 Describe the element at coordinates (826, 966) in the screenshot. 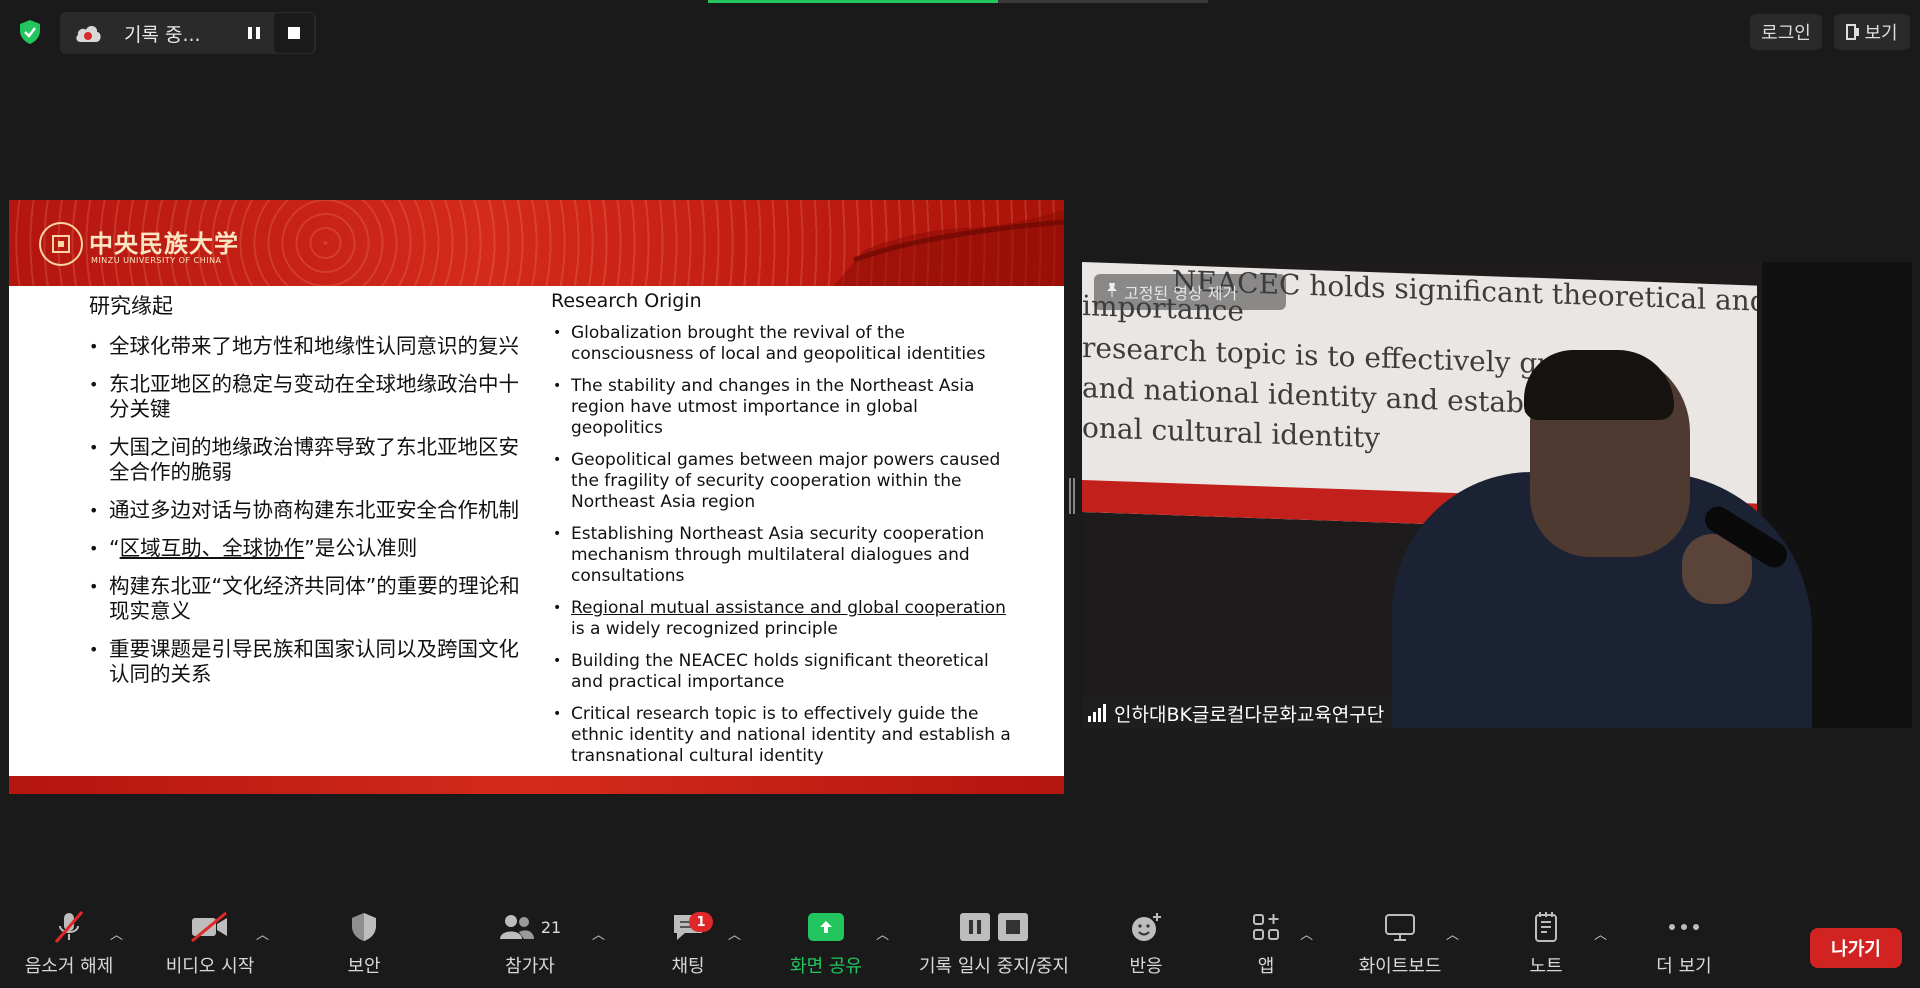

I see `share-screen-label: 화면 공유` at that location.